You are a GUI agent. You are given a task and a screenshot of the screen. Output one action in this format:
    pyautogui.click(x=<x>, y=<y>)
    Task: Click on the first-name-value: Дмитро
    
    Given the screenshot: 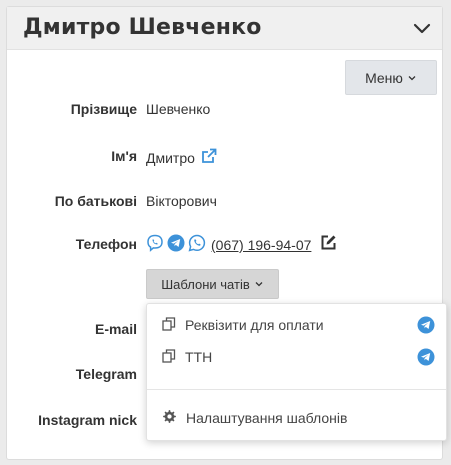 What is the action you would take?
    pyautogui.click(x=170, y=157)
    